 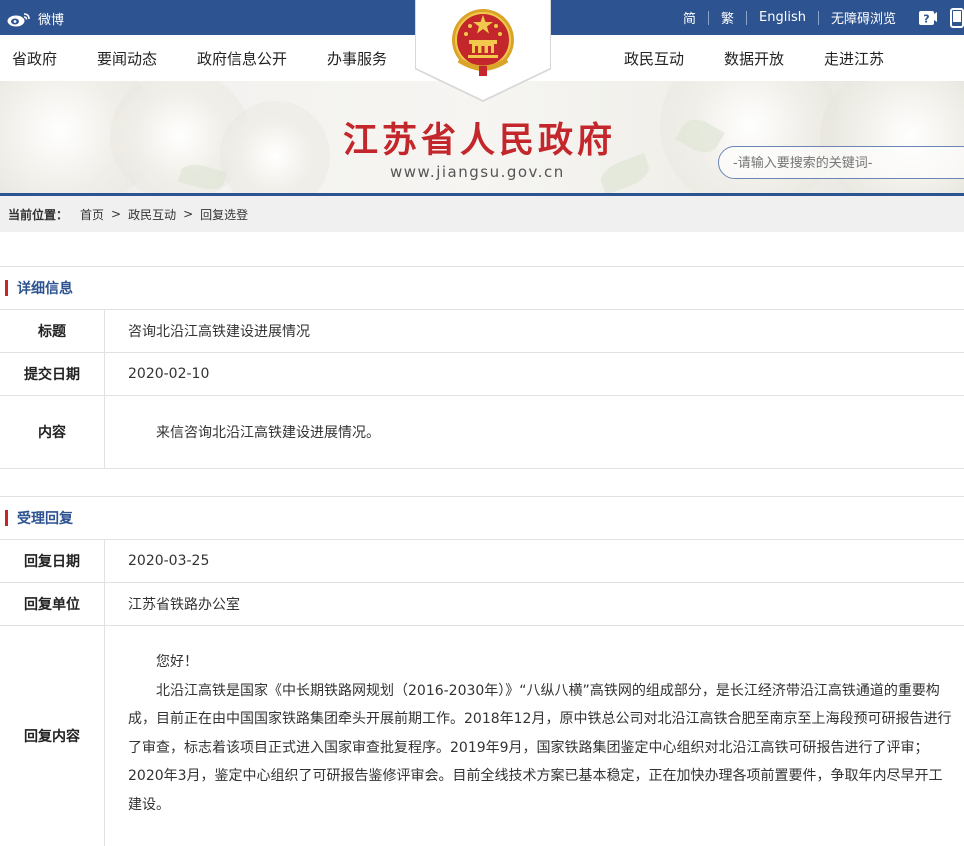 What do you see at coordinates (957, 17) in the screenshot?
I see `phone-icon` at bounding box center [957, 17].